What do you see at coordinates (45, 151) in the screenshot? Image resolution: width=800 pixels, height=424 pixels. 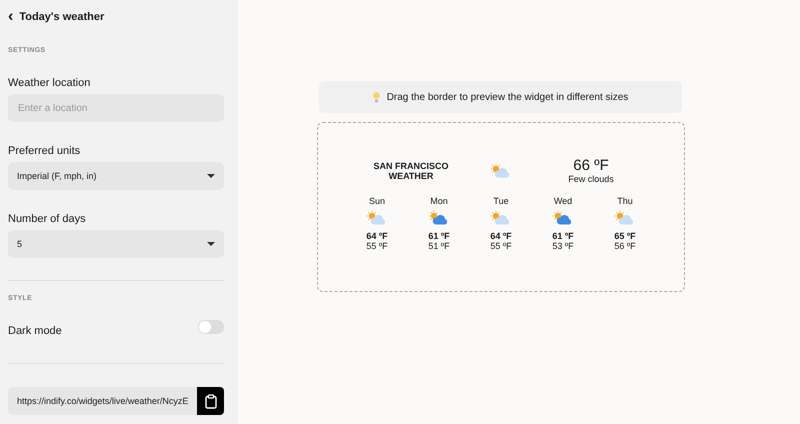 I see `field-label: Preferred units` at bounding box center [45, 151].